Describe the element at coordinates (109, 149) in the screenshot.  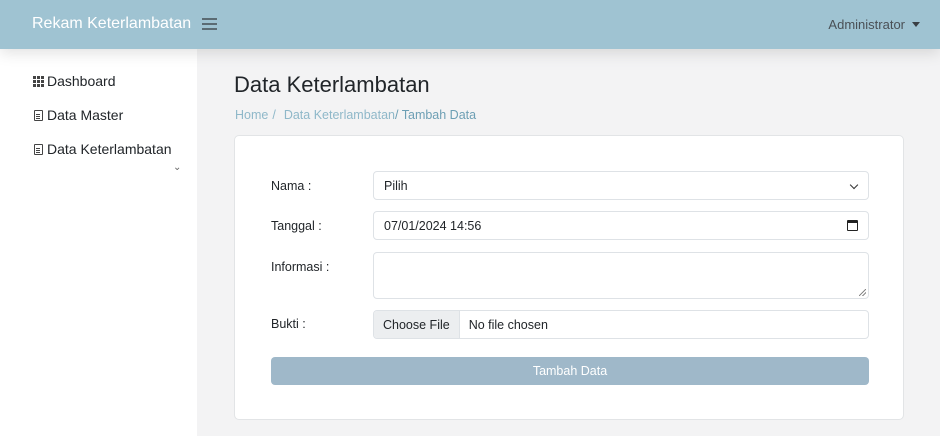
I see `sidebar-item-label: Data Keterlambatan` at that location.